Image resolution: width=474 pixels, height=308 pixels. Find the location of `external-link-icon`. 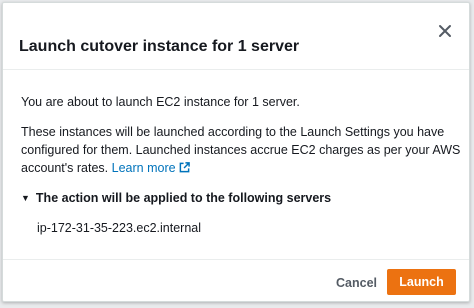

external-link-icon is located at coordinates (184, 169).